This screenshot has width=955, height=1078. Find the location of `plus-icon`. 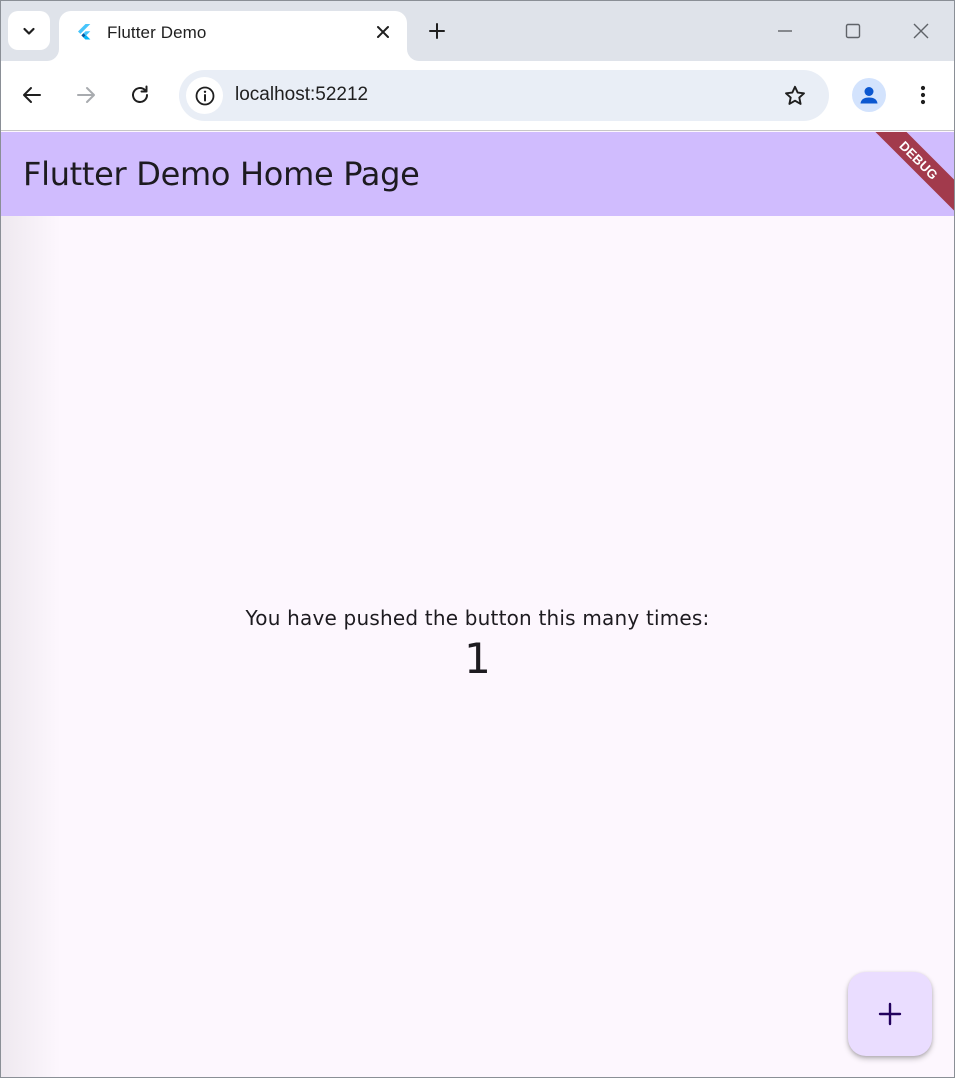

plus-icon is located at coordinates (437, 31).